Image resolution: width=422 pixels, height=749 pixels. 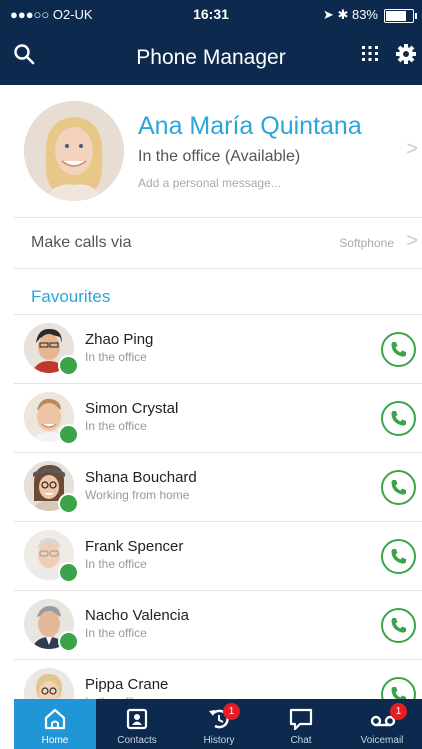 What do you see at coordinates (301, 740) in the screenshot?
I see `tab-label: Chat` at bounding box center [301, 740].